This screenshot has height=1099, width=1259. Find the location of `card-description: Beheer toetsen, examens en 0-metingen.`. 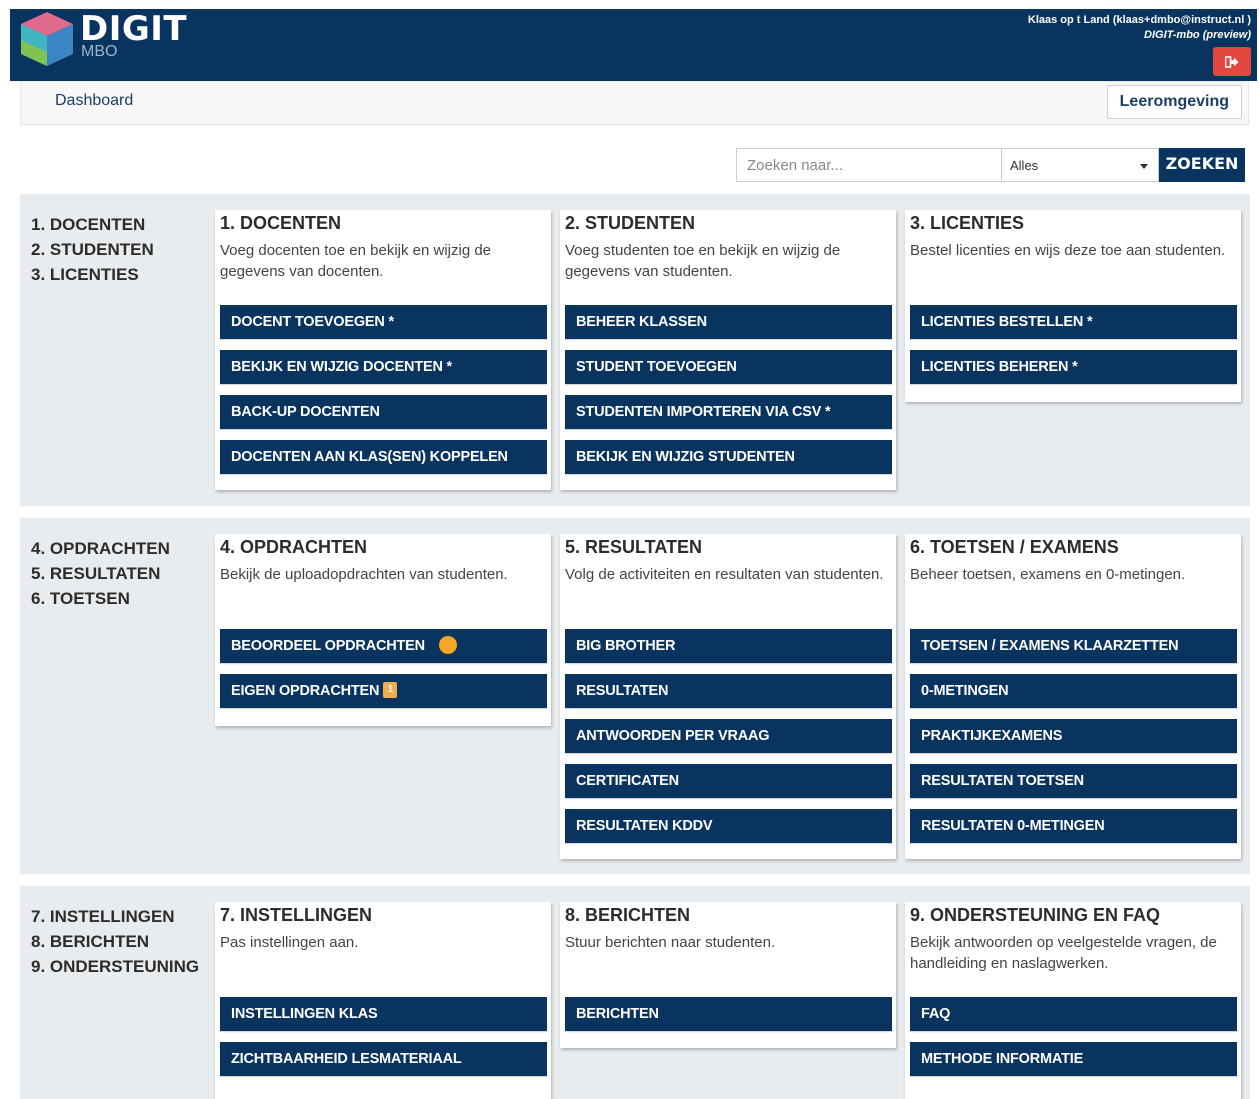

card-description: Beheer toetsen, examens en 0-metingen. is located at coordinates (1048, 574).